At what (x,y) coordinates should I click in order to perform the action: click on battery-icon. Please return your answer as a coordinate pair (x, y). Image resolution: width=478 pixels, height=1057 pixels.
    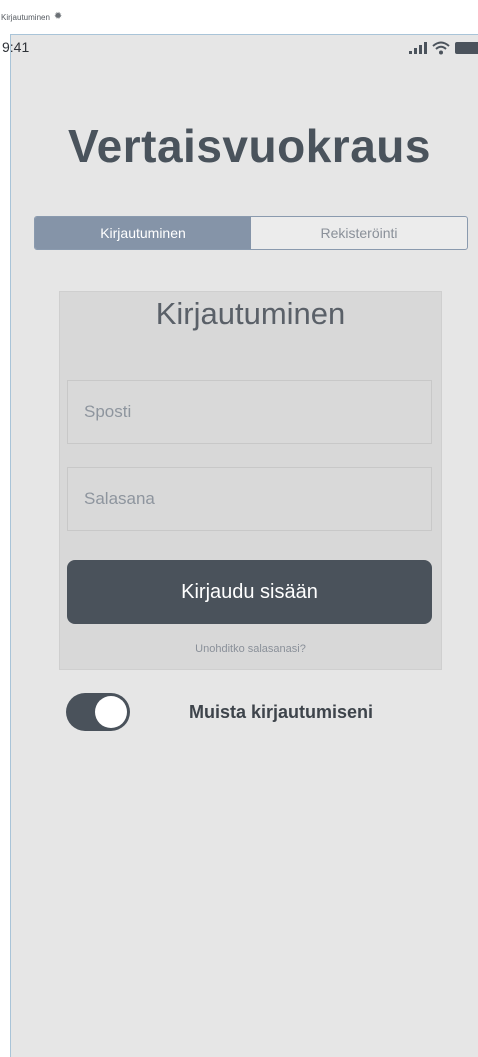
    Looking at the image, I should click on (466, 48).